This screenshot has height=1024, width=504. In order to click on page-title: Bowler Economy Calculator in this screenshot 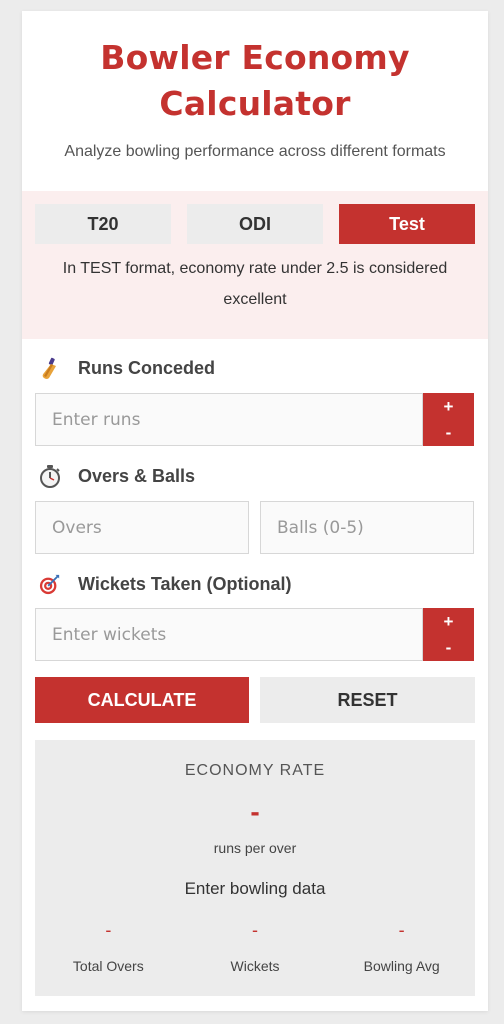, I will do `click(255, 81)`.